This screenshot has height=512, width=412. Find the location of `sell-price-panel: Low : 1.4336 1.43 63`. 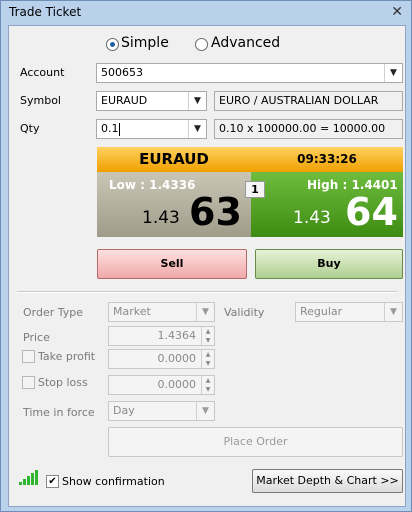

sell-price-panel: Low : 1.4336 1.43 63 is located at coordinates (174, 204).